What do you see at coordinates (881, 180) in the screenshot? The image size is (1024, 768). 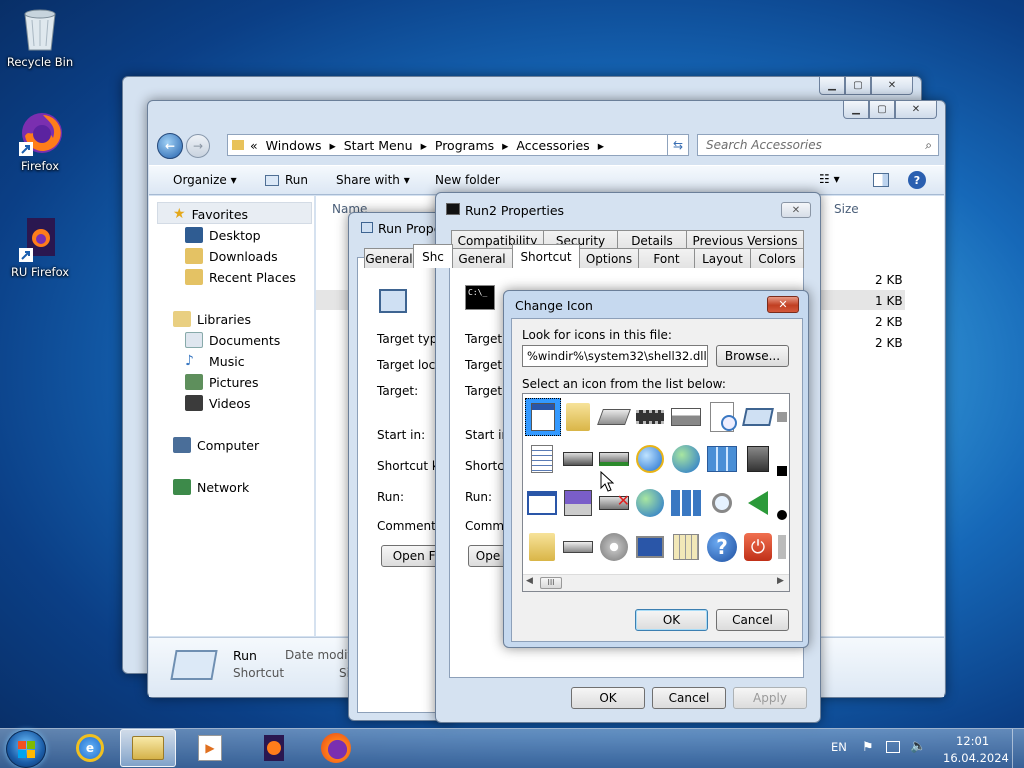 I see `preview-pane-icon` at bounding box center [881, 180].